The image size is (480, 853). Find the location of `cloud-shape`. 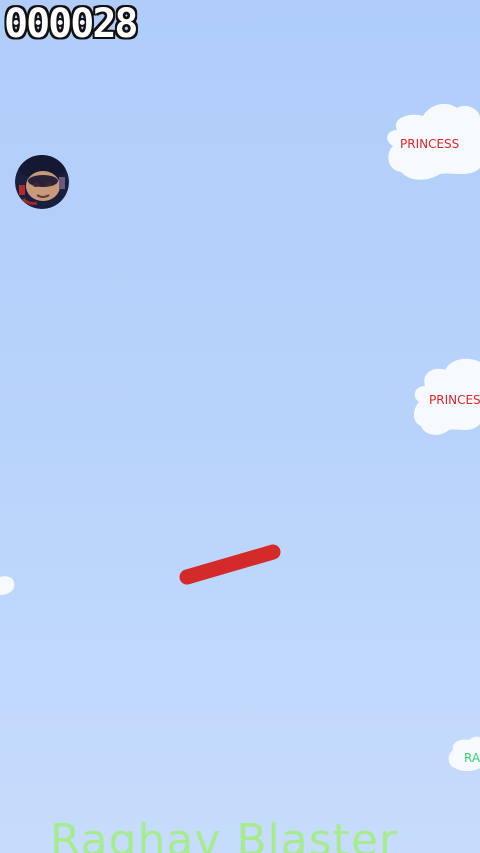

cloud-shape is located at coordinates (7, 585).